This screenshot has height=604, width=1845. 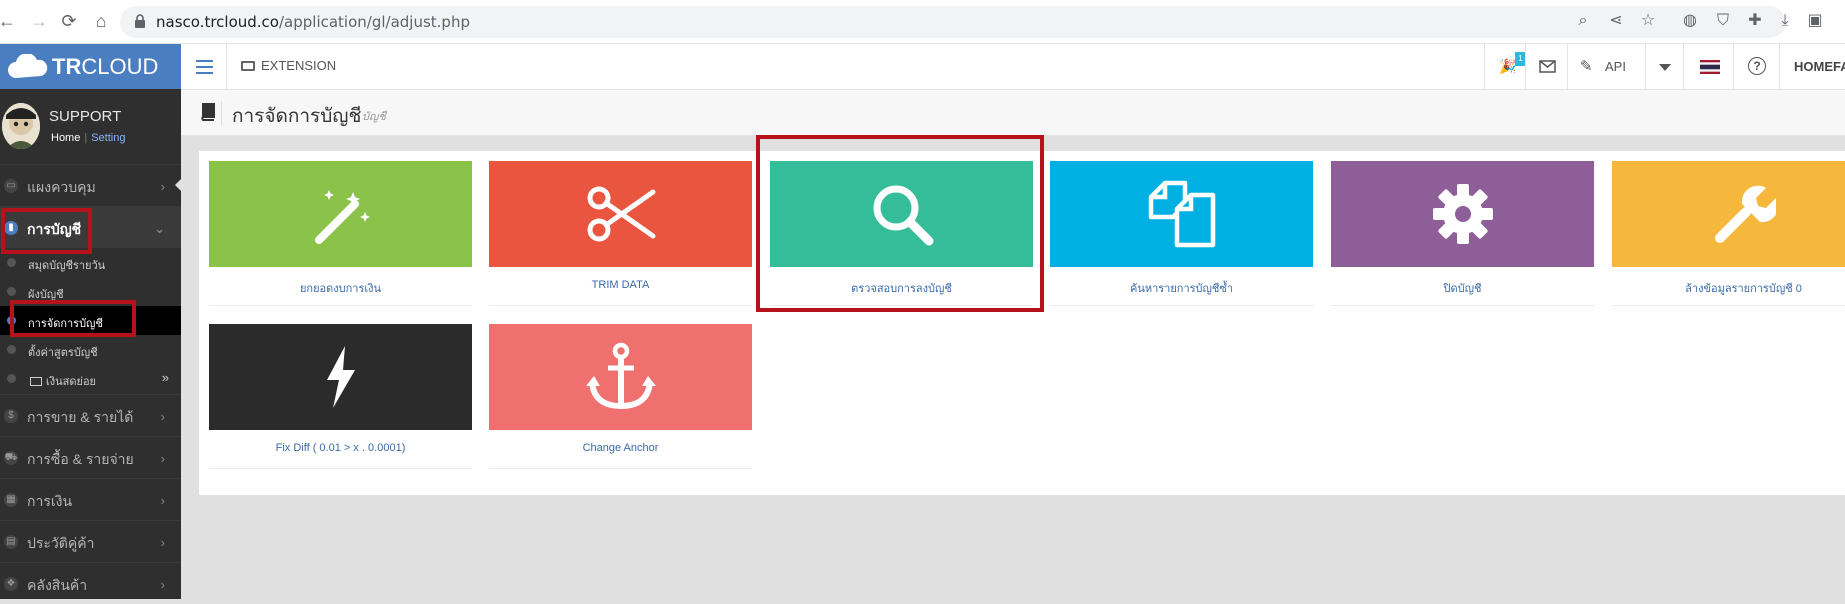 I want to click on sidebar-item-purchases: ⛟ การซื้อ & รายจ่าย ›, so click(x=90, y=457).